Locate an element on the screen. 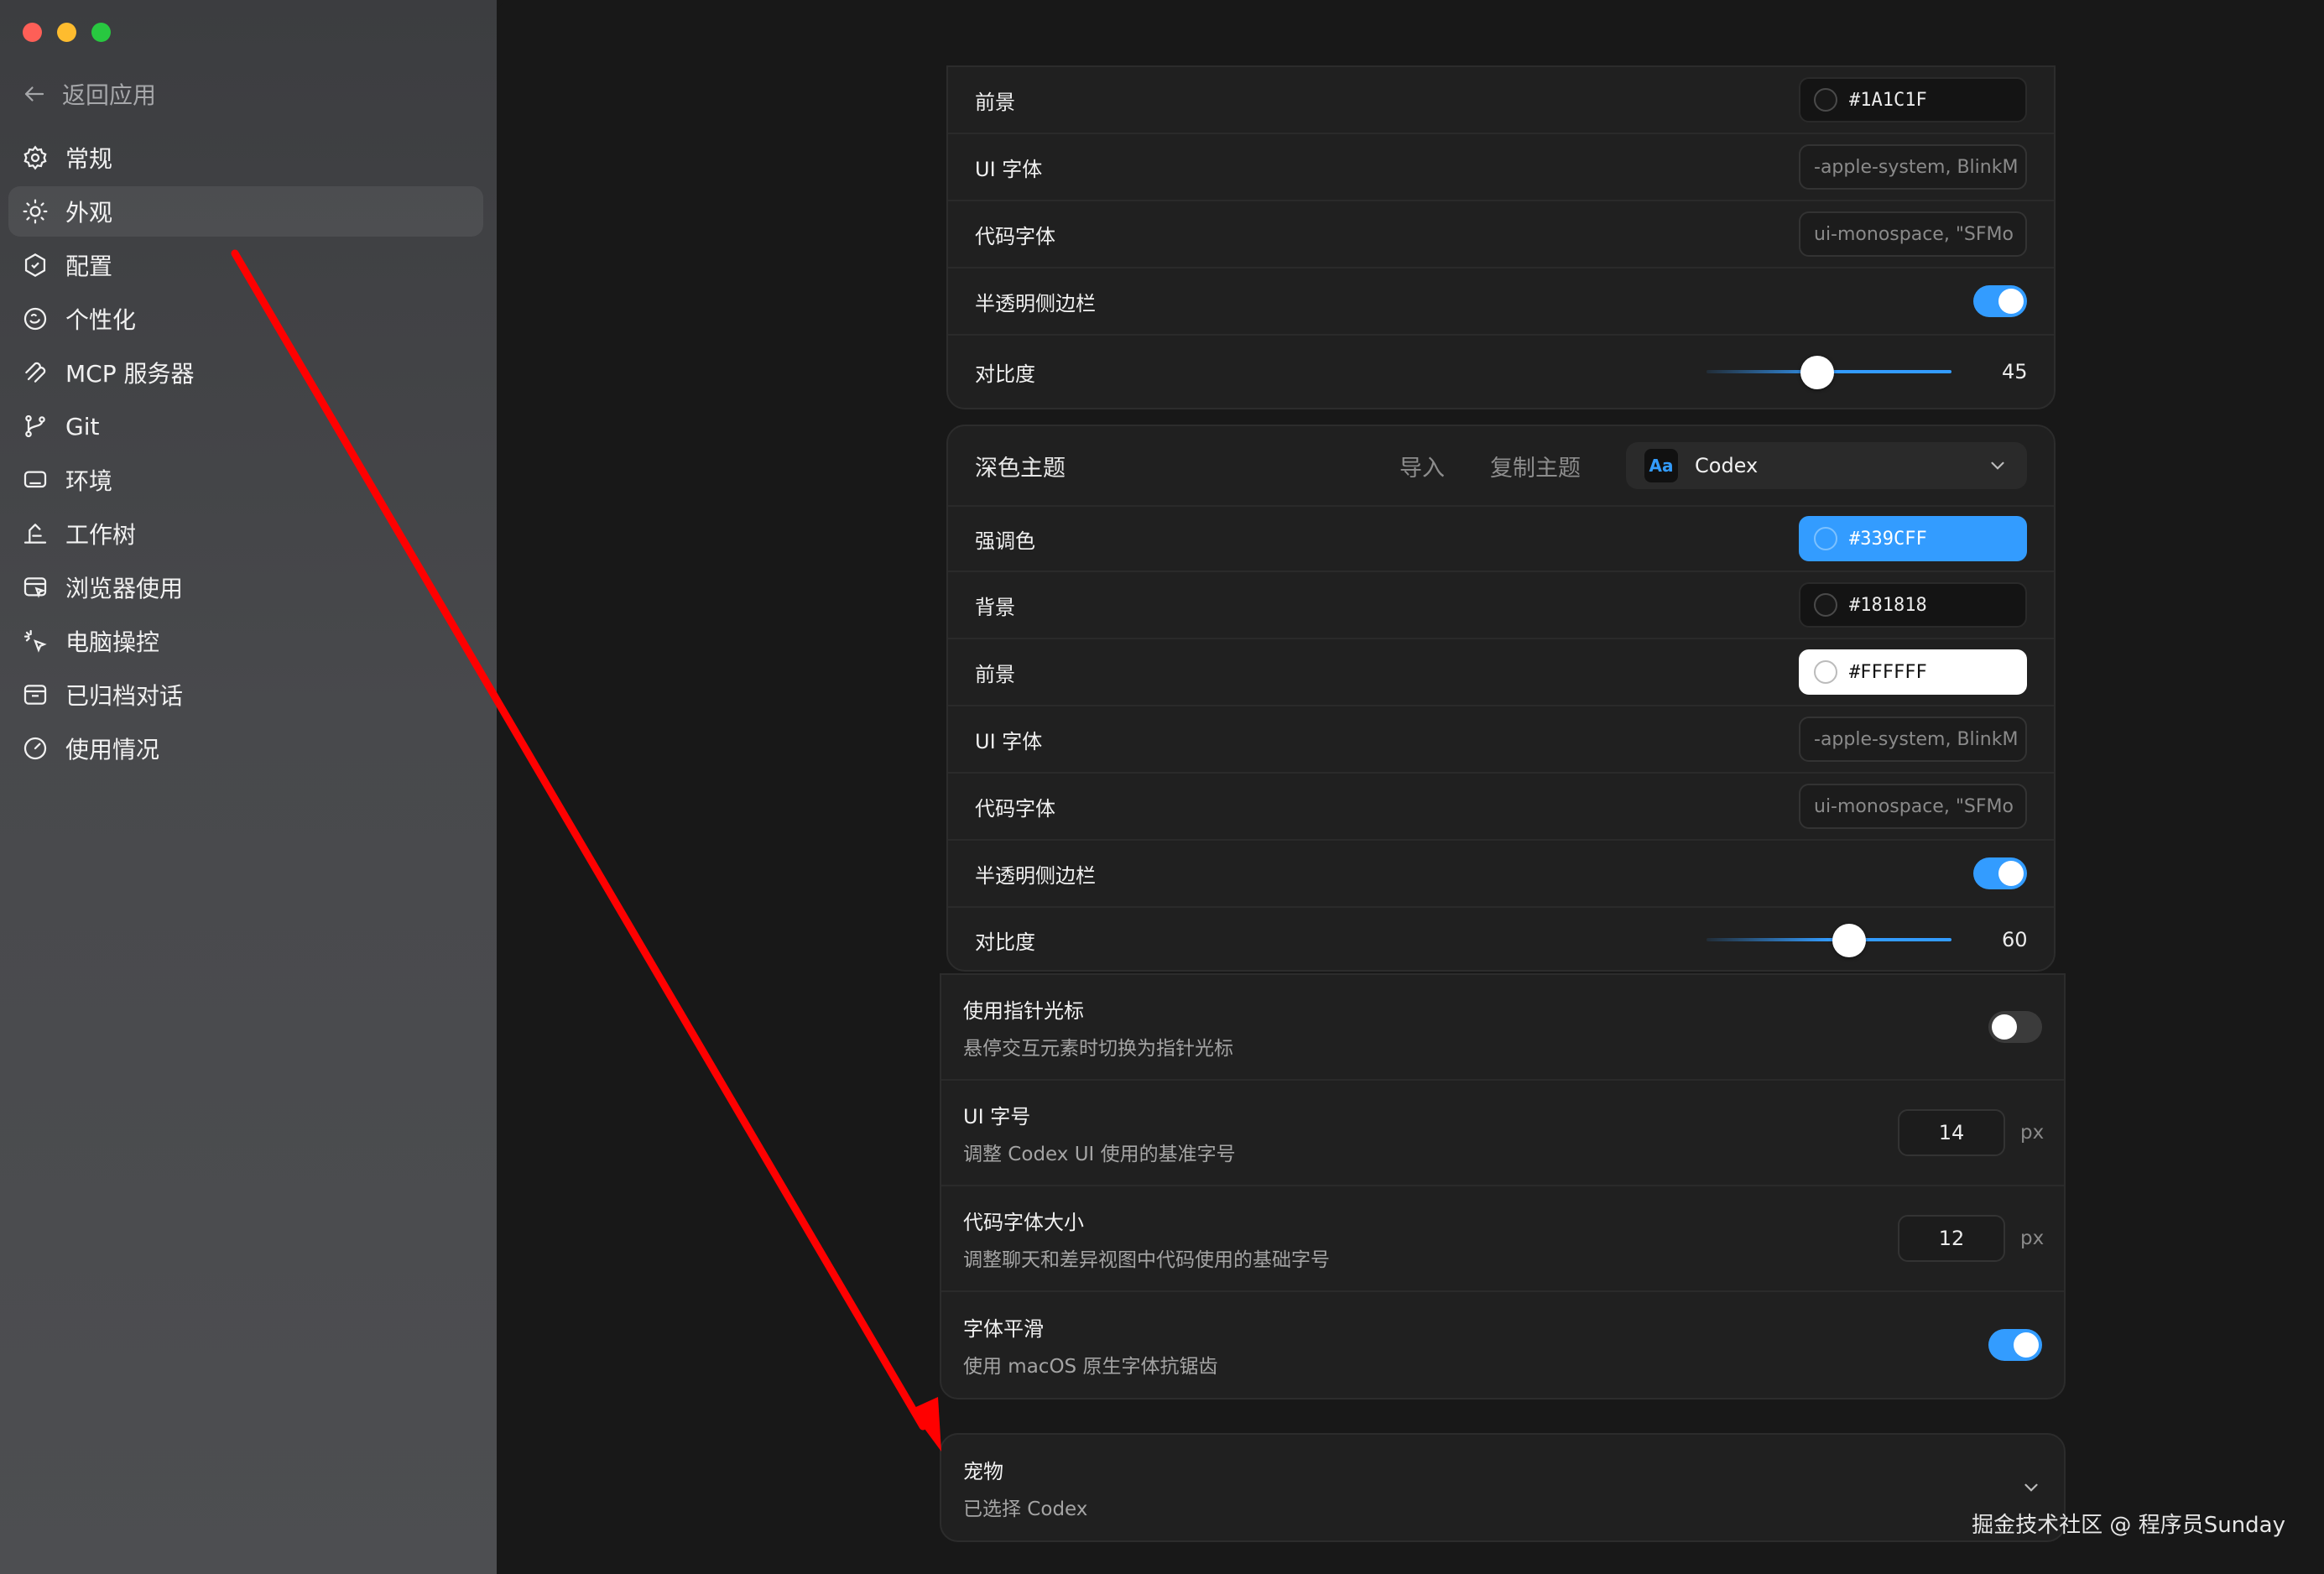  pointer-cursor-toggle is located at coordinates (2015, 1027).